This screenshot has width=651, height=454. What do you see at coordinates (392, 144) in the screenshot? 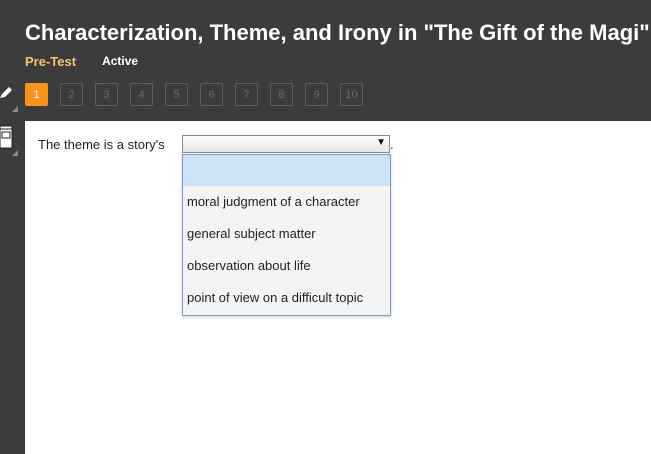
I see `sentence-end: .` at bounding box center [392, 144].